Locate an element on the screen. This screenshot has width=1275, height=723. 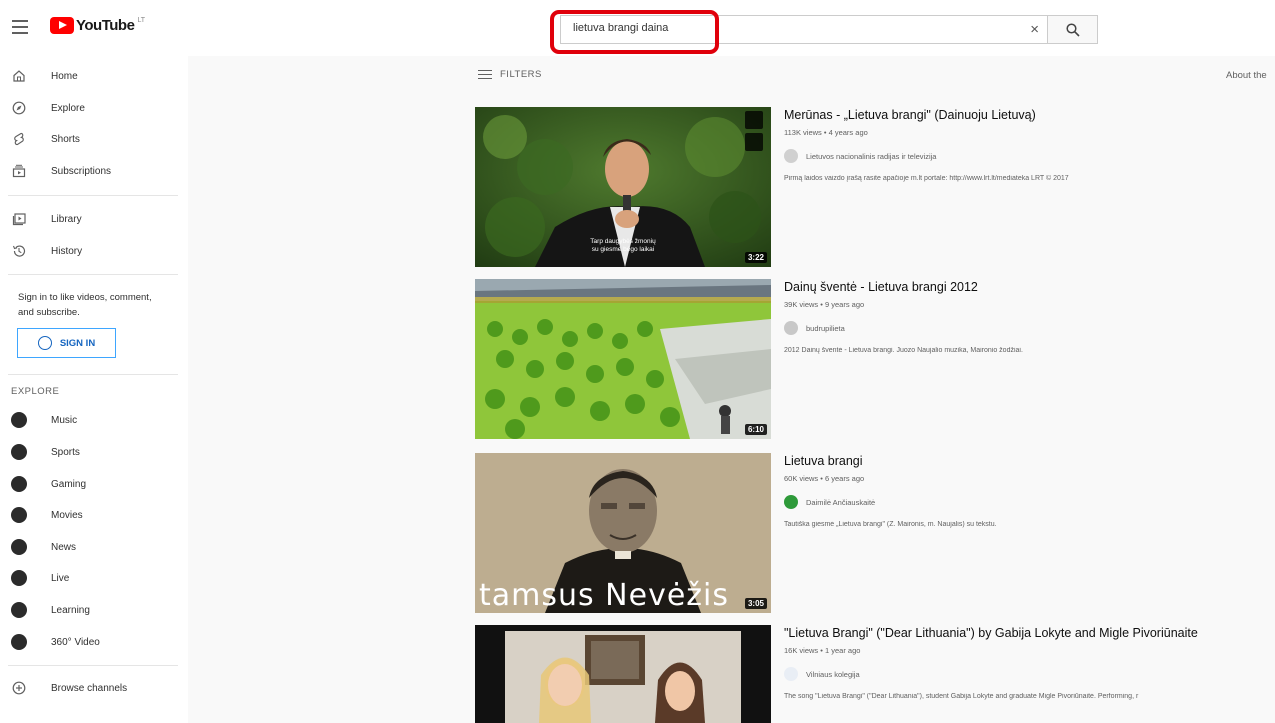
sidebar-item-music: Music is located at coordinates (94, 420).